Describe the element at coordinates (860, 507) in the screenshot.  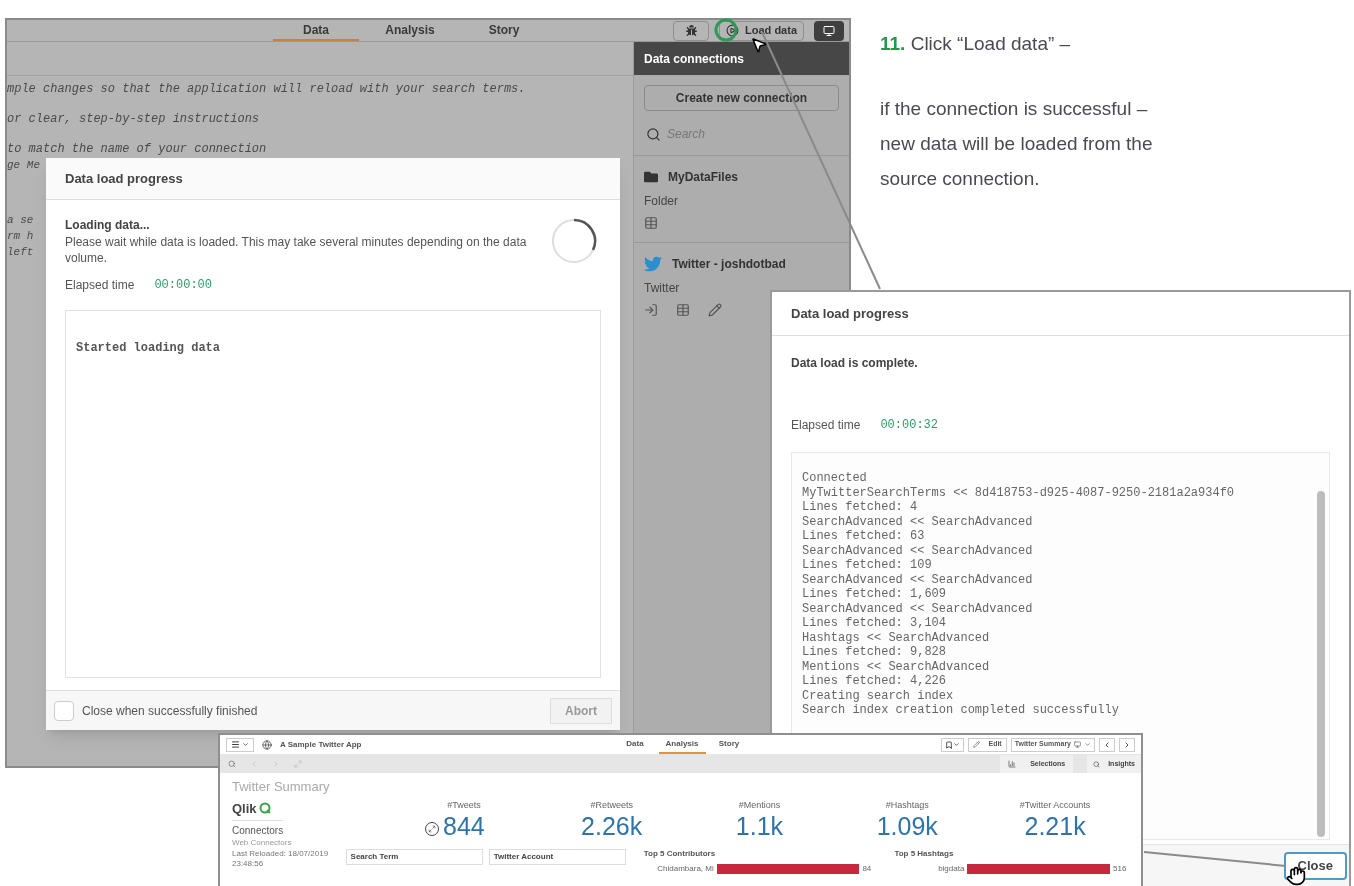
I see `log-line: Lines fetched: 4` at that location.